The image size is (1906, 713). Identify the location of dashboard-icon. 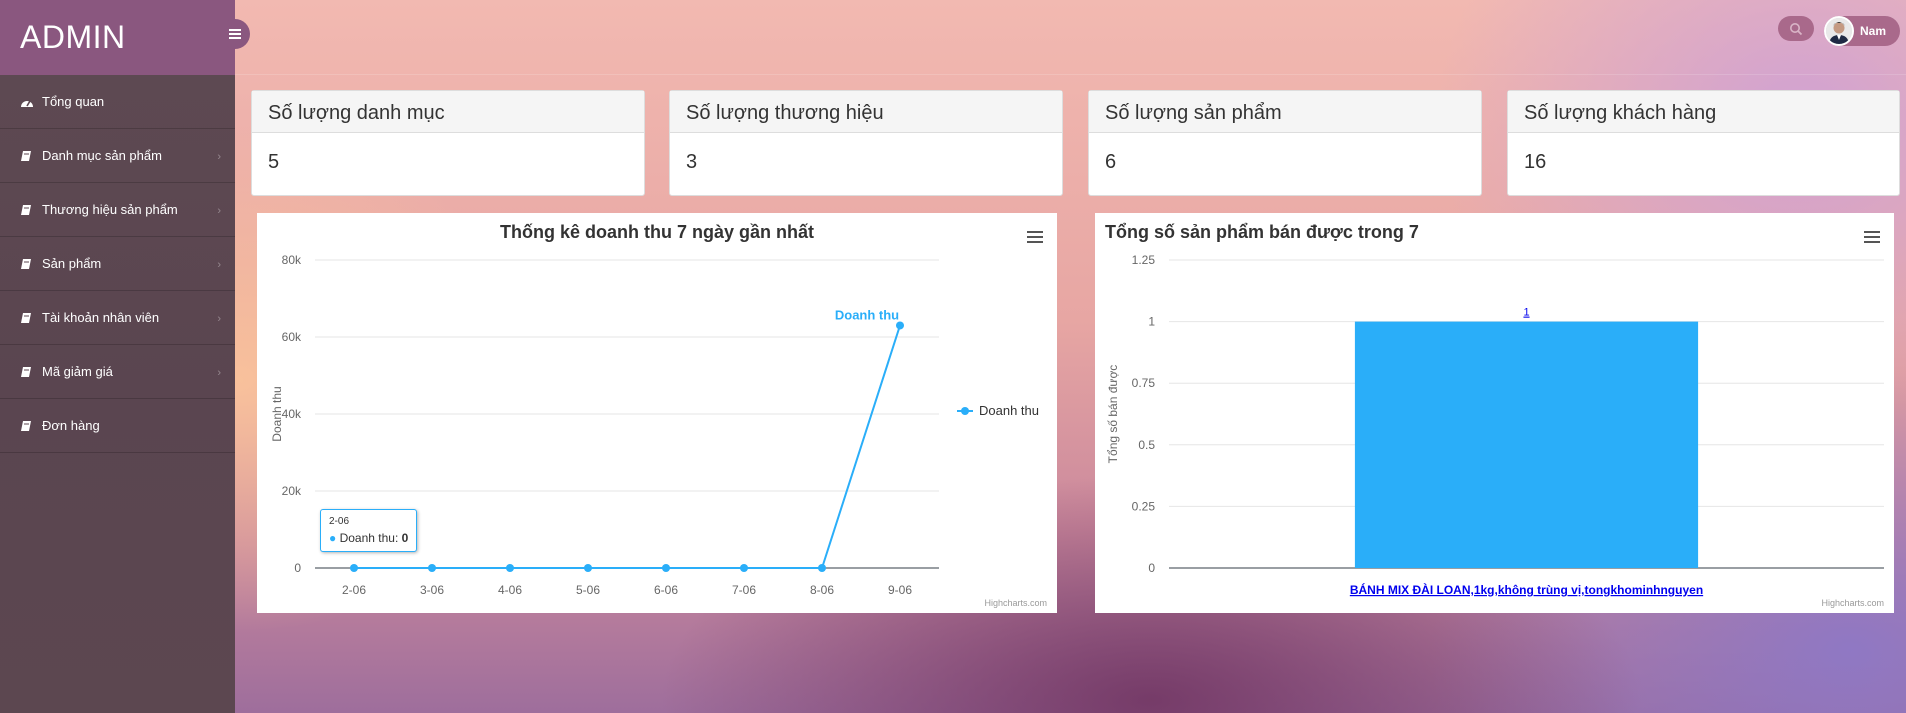
(31, 102).